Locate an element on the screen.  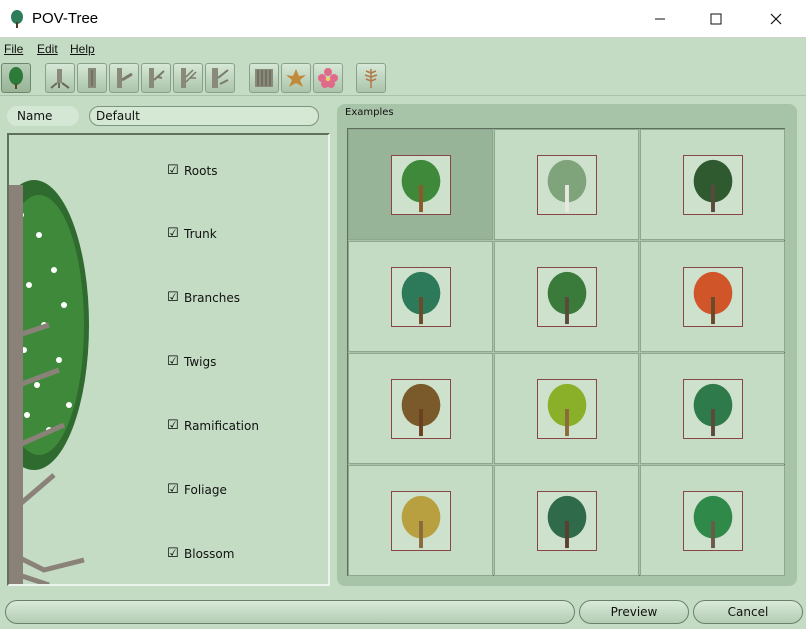
toolbar is located at coordinates (403, 78).